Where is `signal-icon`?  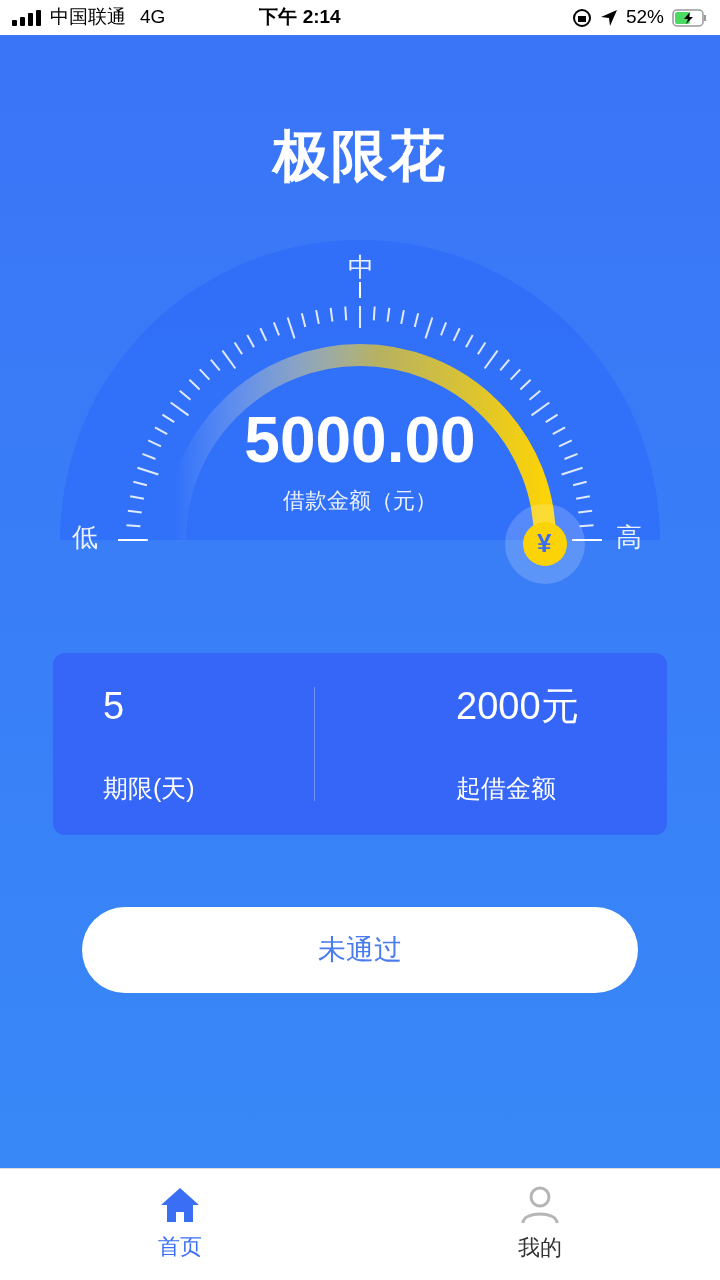 signal-icon is located at coordinates (27, 17).